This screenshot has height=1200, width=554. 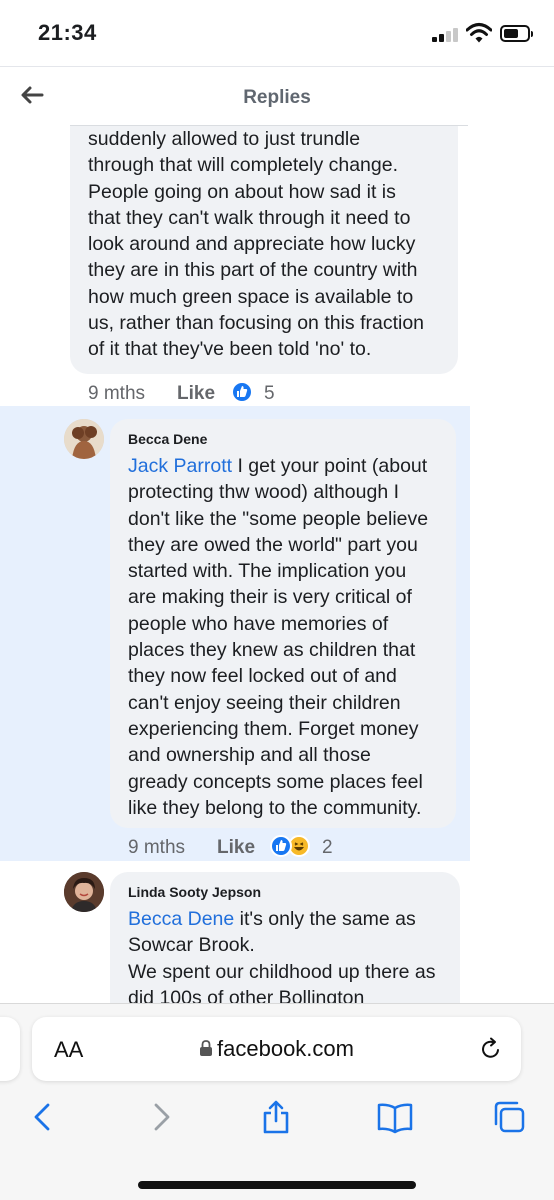 I want to click on wifi-icon, so click(x=479, y=33).